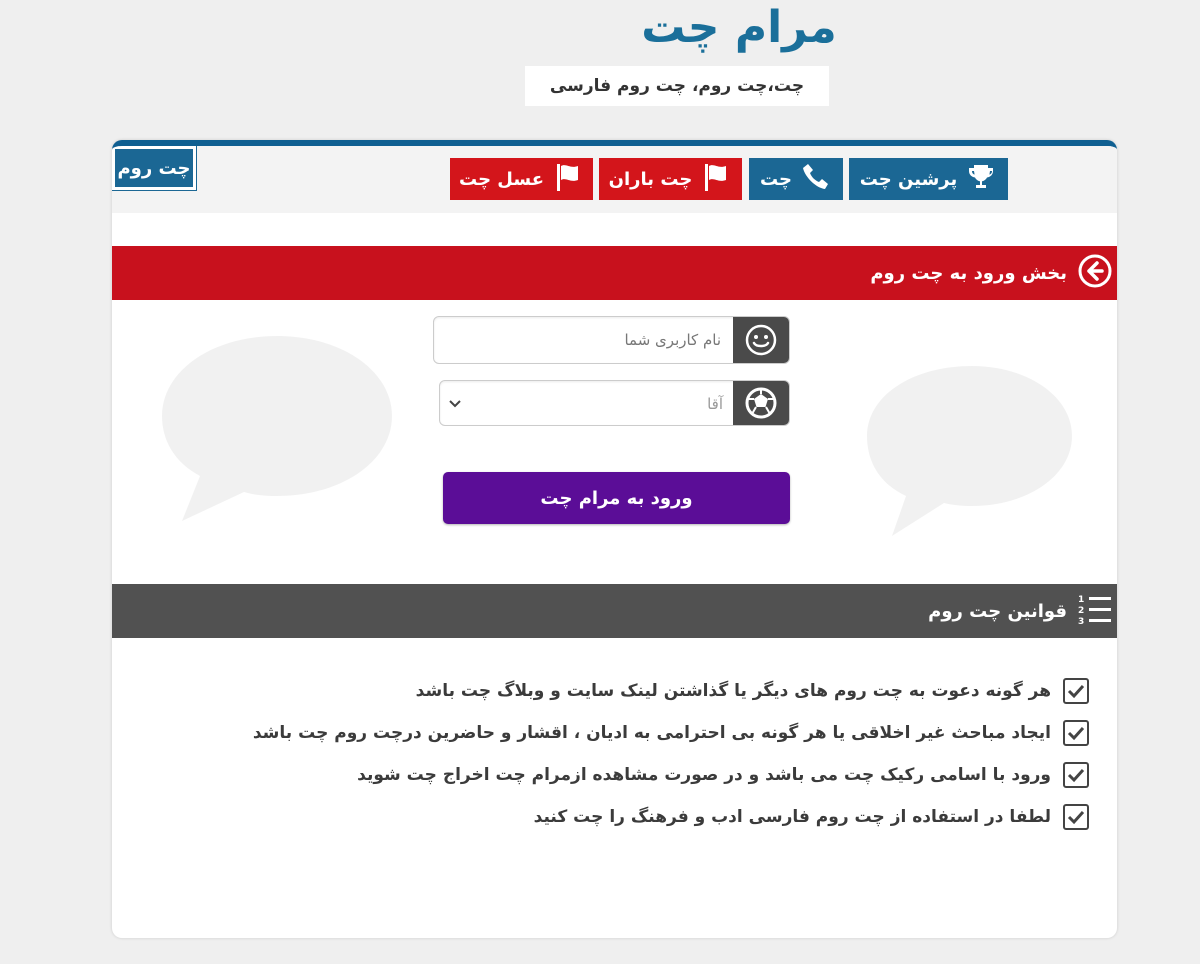 The height and width of the screenshot is (964, 1200). Describe the element at coordinates (677, 86) in the screenshot. I see `tagline: چت،چت روم، چت روم فارسی` at that location.